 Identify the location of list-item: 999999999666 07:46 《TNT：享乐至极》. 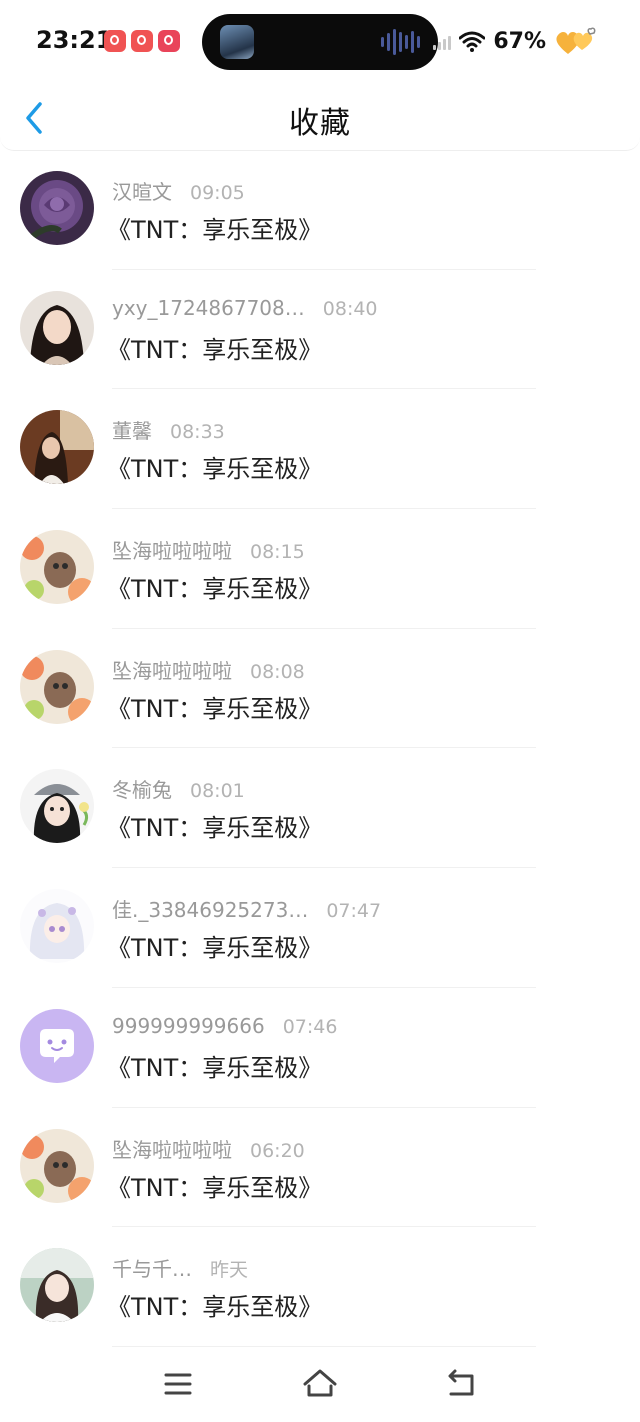
(320, 1048).